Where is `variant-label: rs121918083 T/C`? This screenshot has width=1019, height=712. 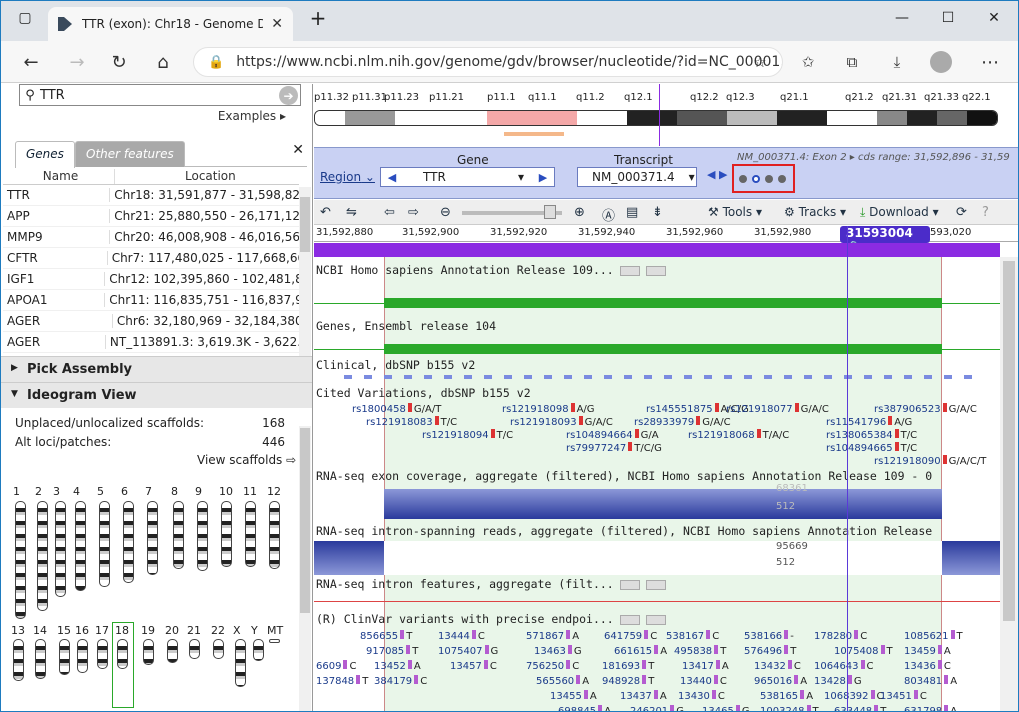
variant-label: rs121918083 T/C is located at coordinates (411, 422).